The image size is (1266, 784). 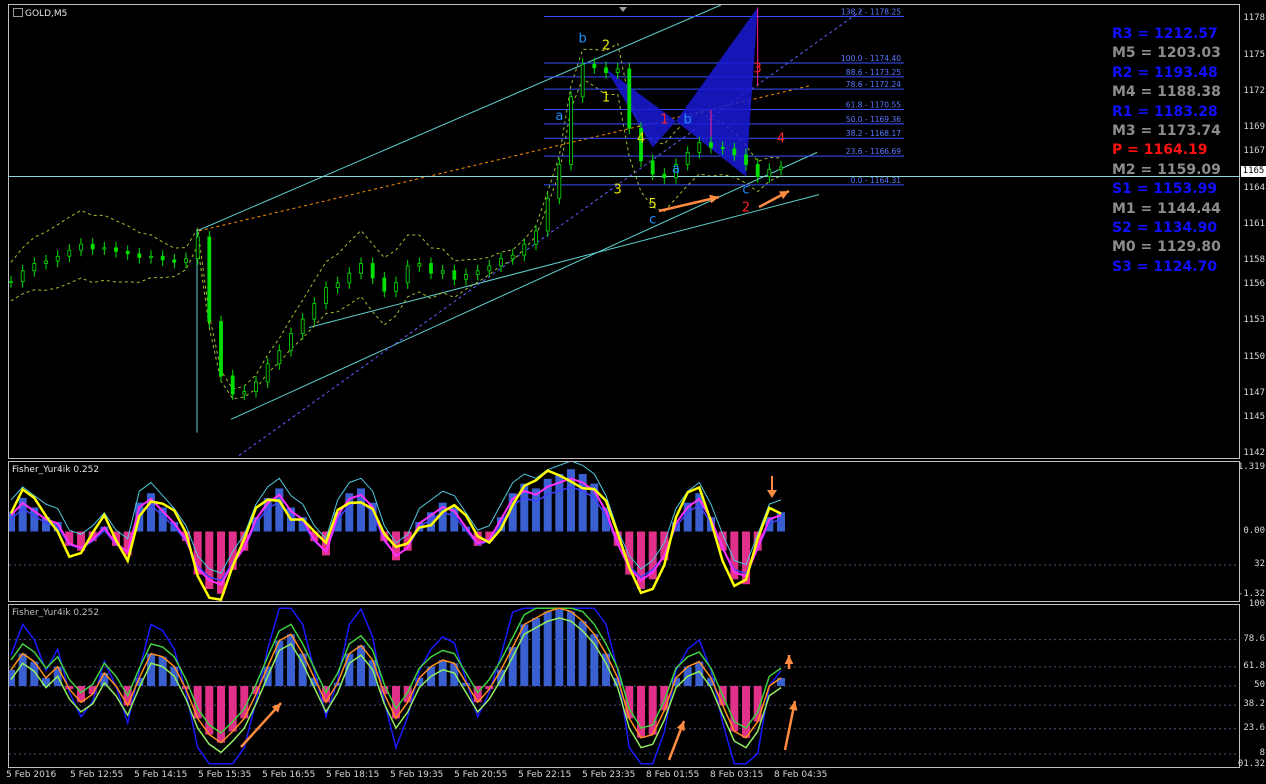 What do you see at coordinates (1259, 685) in the screenshot?
I see `stoch-axis-tick: 50` at bounding box center [1259, 685].